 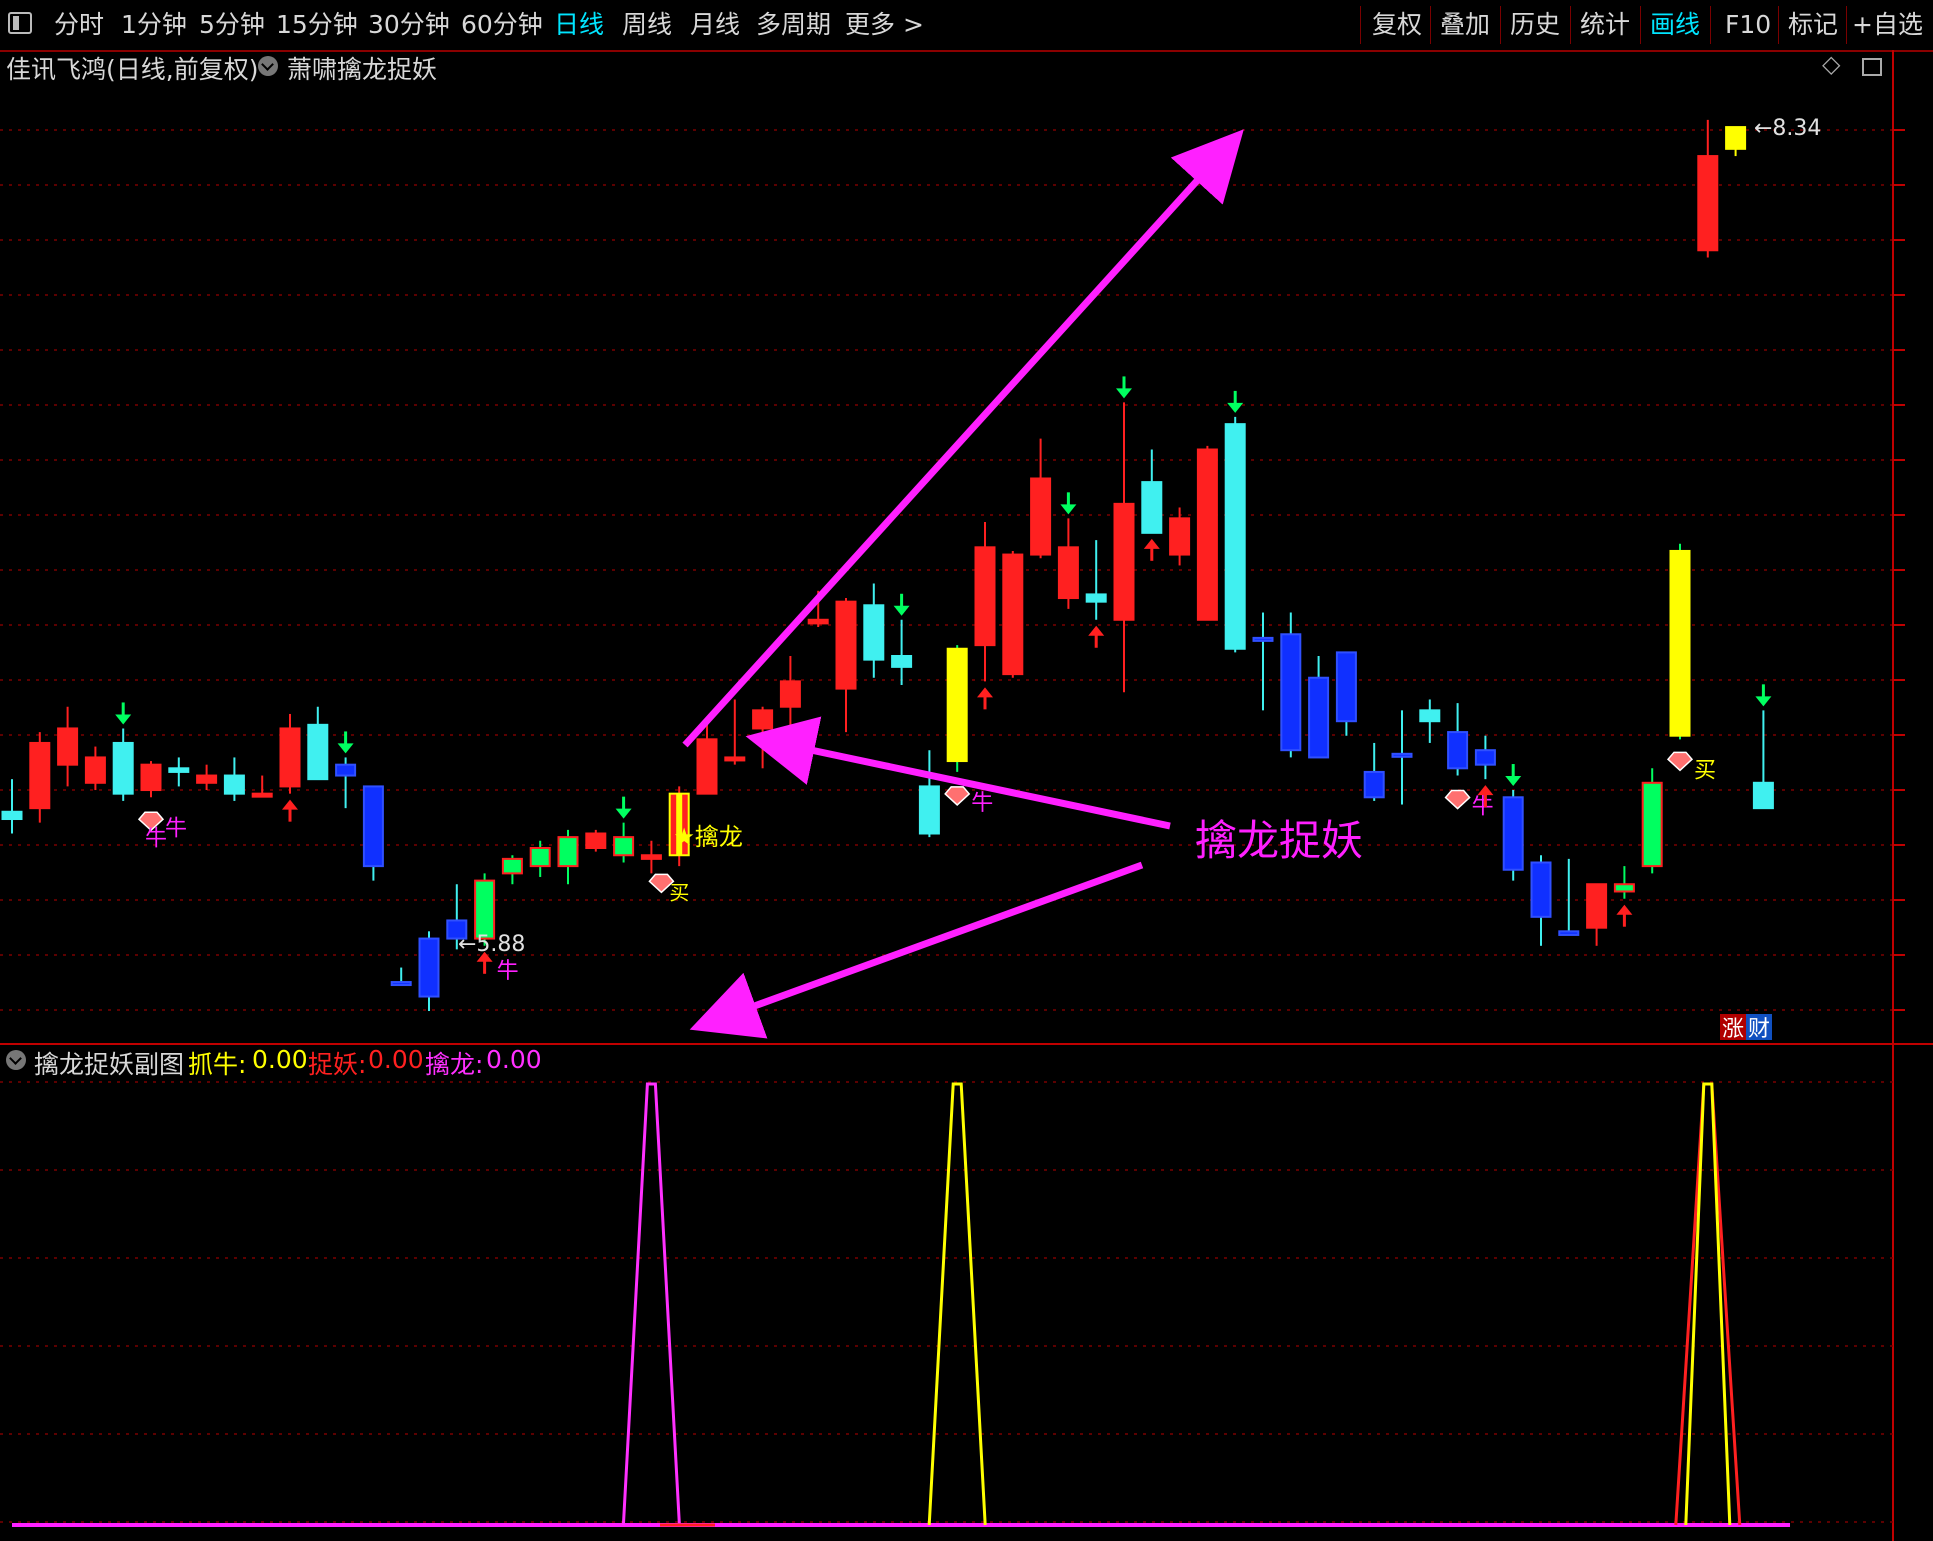 What do you see at coordinates (708, 837) in the screenshot?
I see `qinlong-signal-label: ★擒龙` at bounding box center [708, 837].